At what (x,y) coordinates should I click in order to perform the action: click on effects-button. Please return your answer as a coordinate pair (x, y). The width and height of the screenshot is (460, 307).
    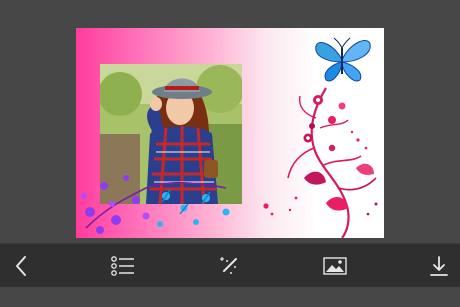
    Looking at the image, I should click on (229, 266).